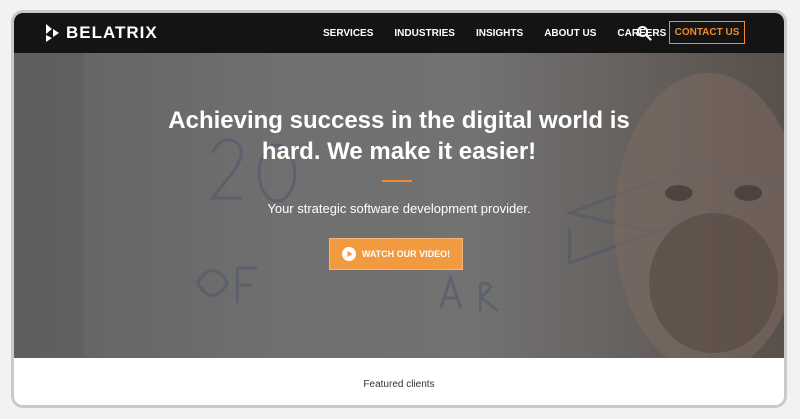  What do you see at coordinates (397, 181) in the screenshot?
I see `headline-divider` at bounding box center [397, 181].